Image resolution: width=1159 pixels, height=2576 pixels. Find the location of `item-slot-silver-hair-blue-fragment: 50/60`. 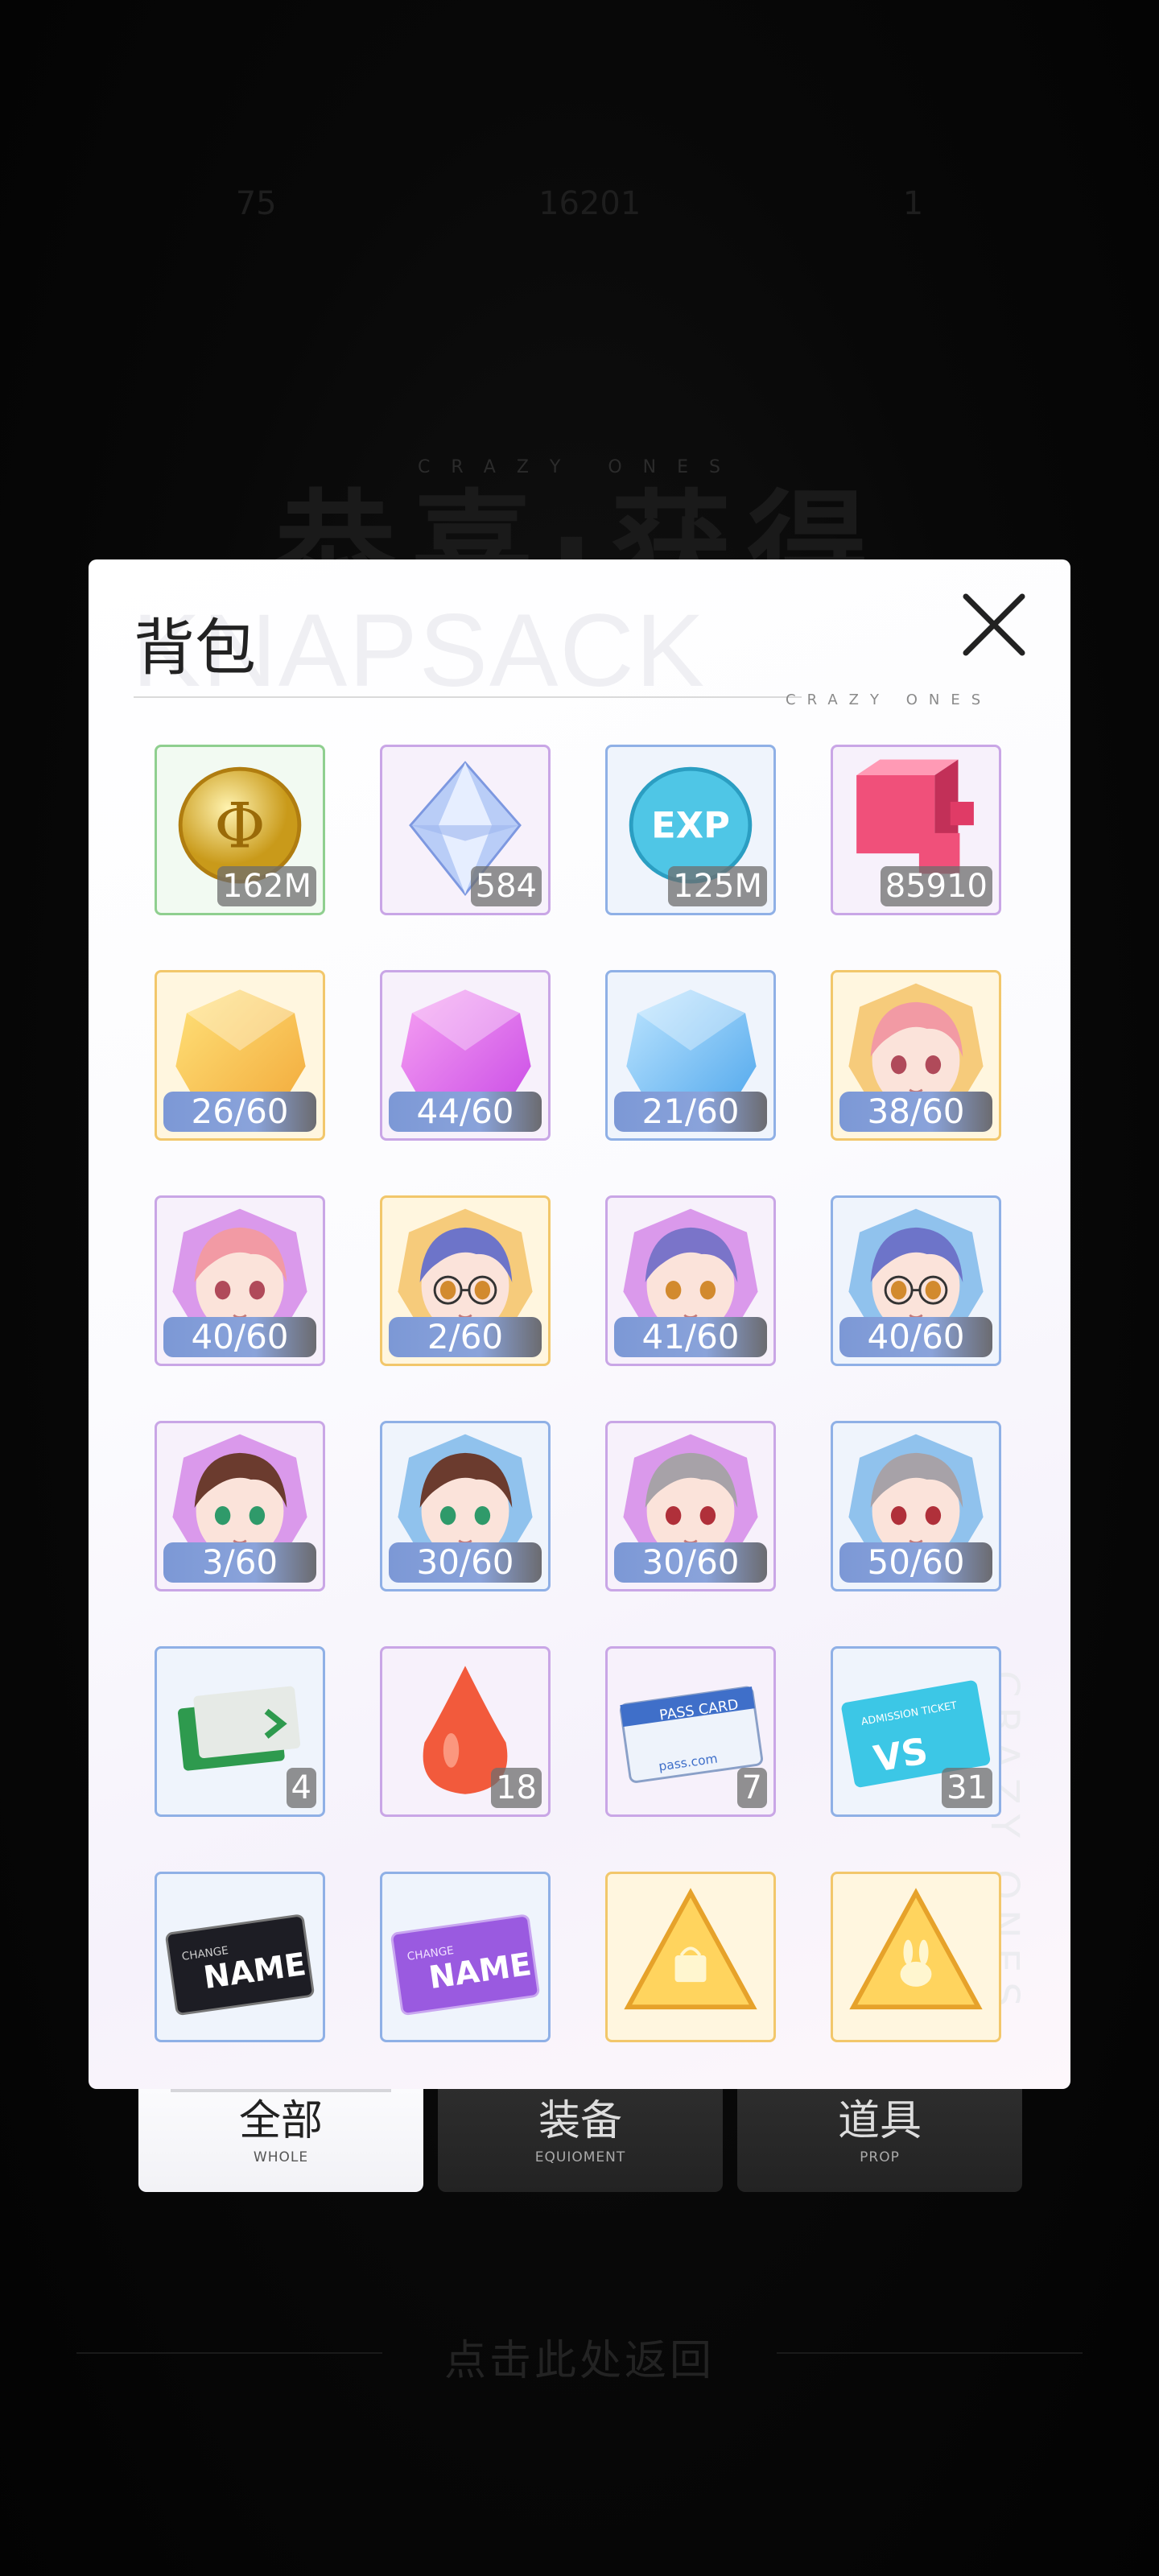

item-slot-silver-hair-blue-fragment: 50/60 is located at coordinates (916, 1506).